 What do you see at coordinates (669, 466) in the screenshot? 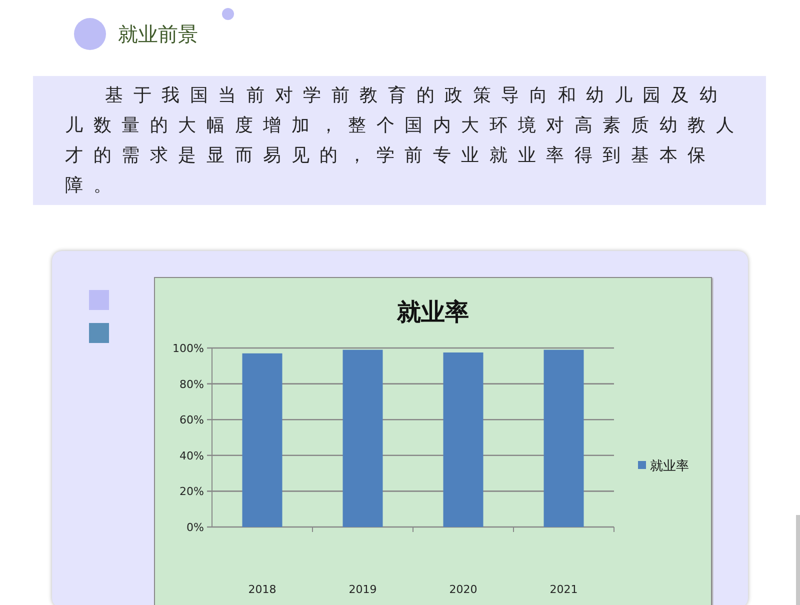
I see `legend-label: 就业率` at bounding box center [669, 466].